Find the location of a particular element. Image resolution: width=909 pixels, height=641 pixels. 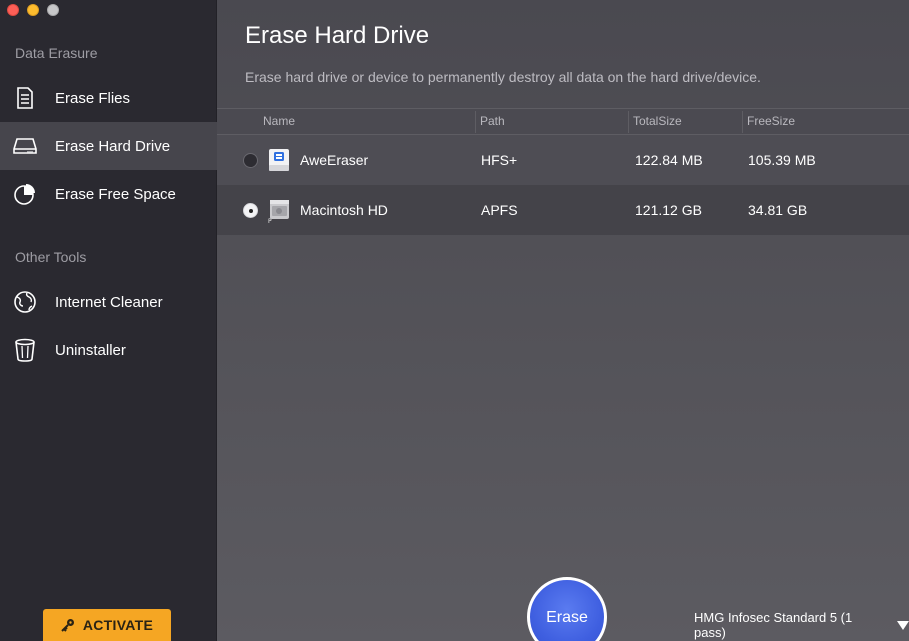

trash-icon is located at coordinates (25, 350).